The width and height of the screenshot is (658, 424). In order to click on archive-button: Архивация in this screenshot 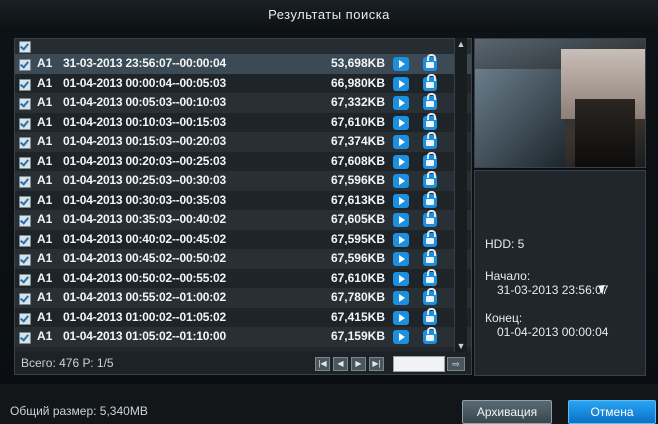, I will do `click(507, 412)`.